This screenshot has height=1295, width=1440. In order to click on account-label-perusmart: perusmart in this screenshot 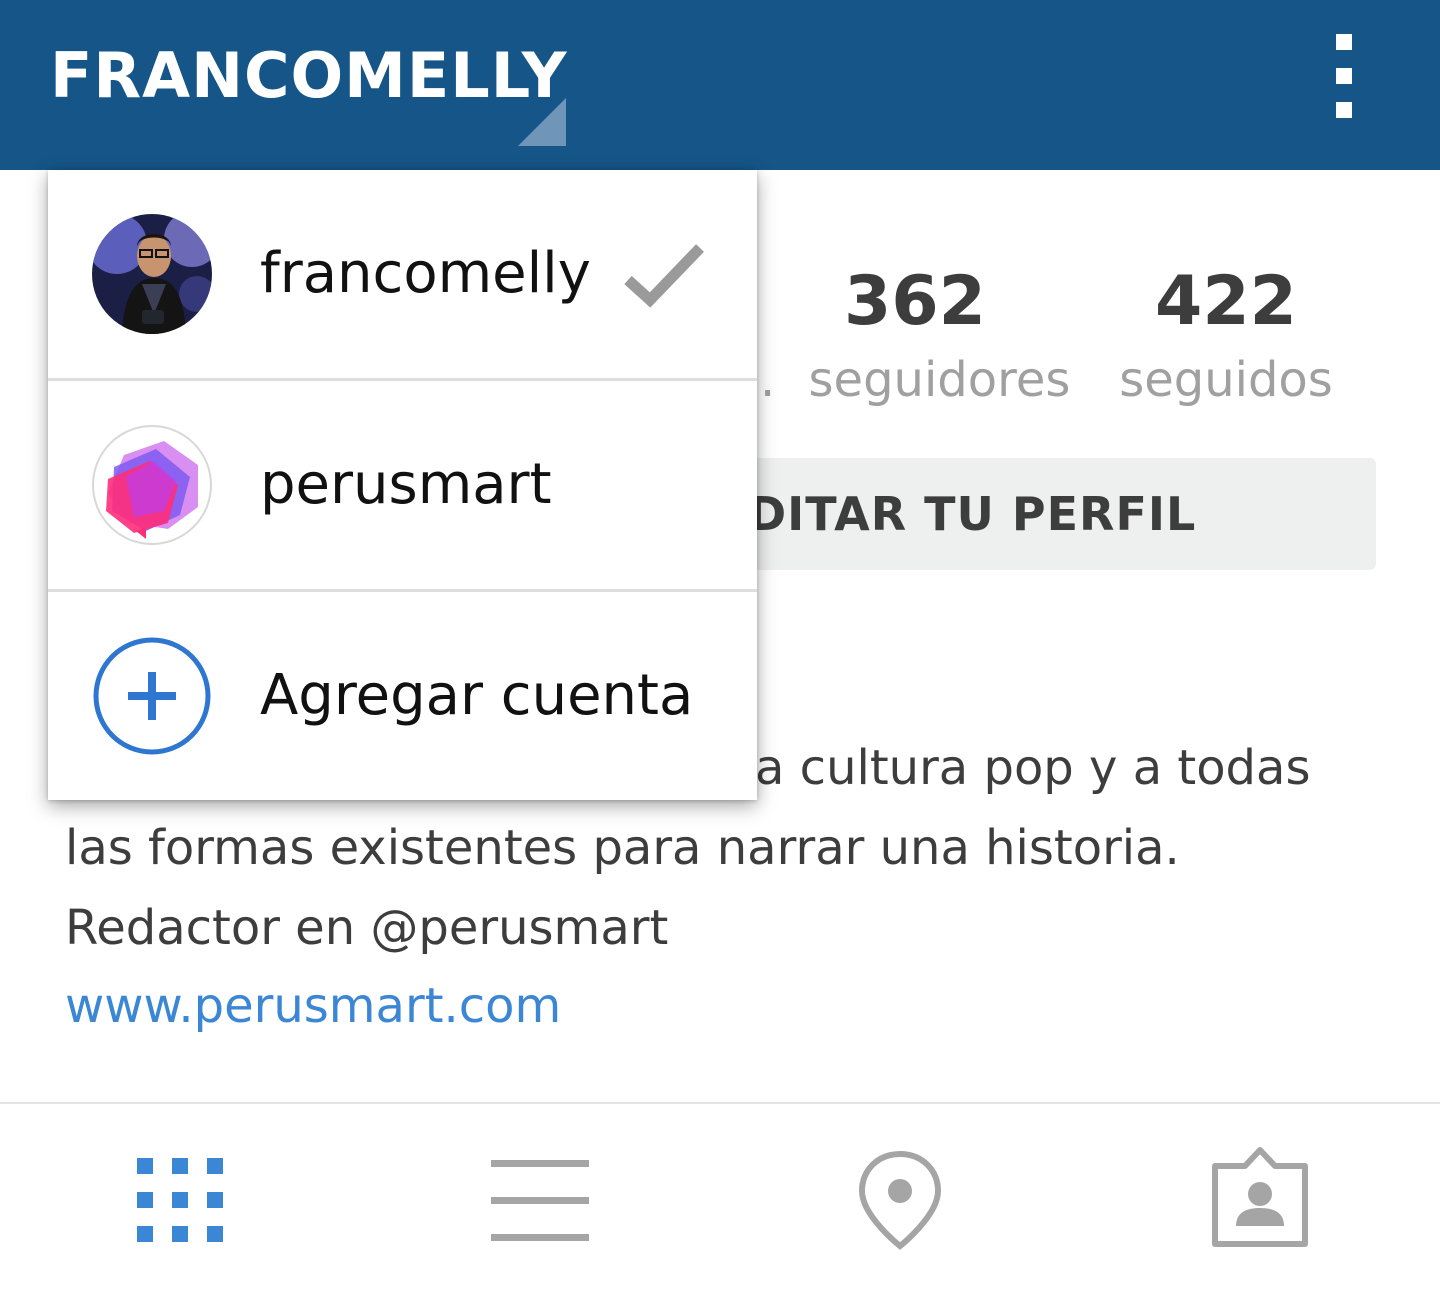, I will do `click(406, 484)`.